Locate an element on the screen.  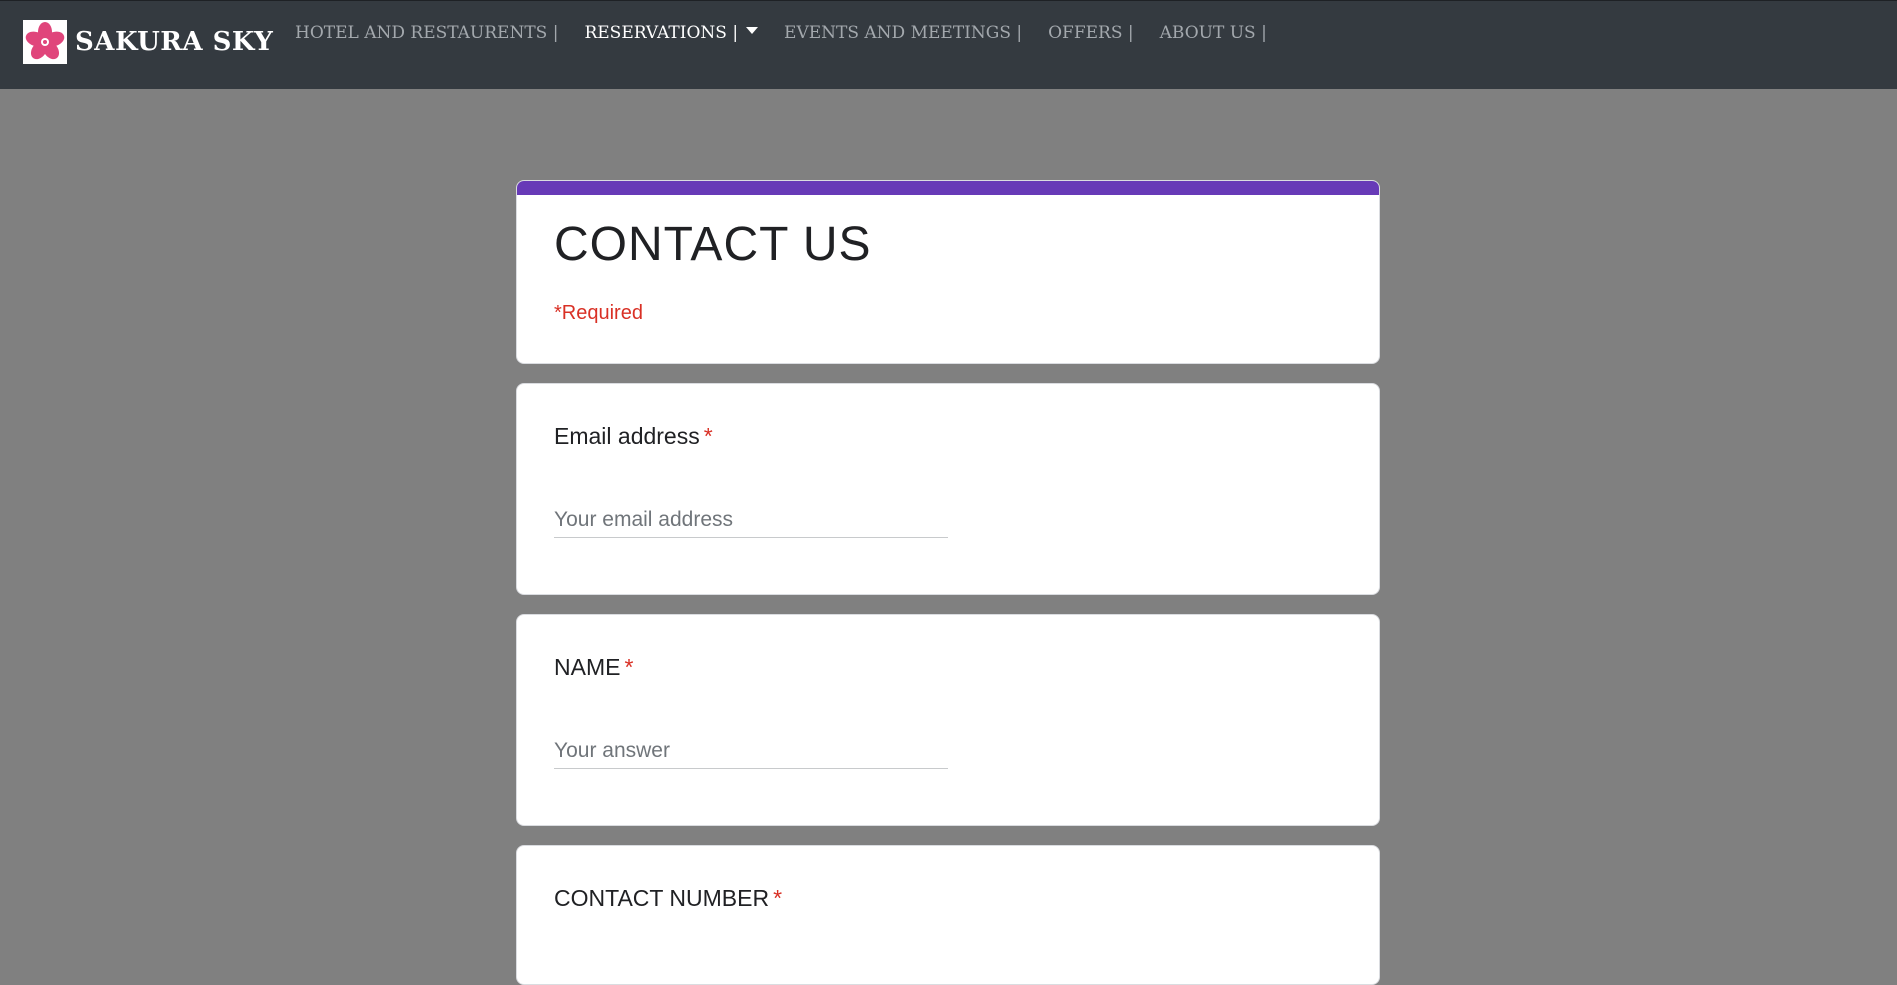
nav-item-hotel-and-restaurents: HOTEL AND RESTAURENTS | is located at coordinates (426, 33).